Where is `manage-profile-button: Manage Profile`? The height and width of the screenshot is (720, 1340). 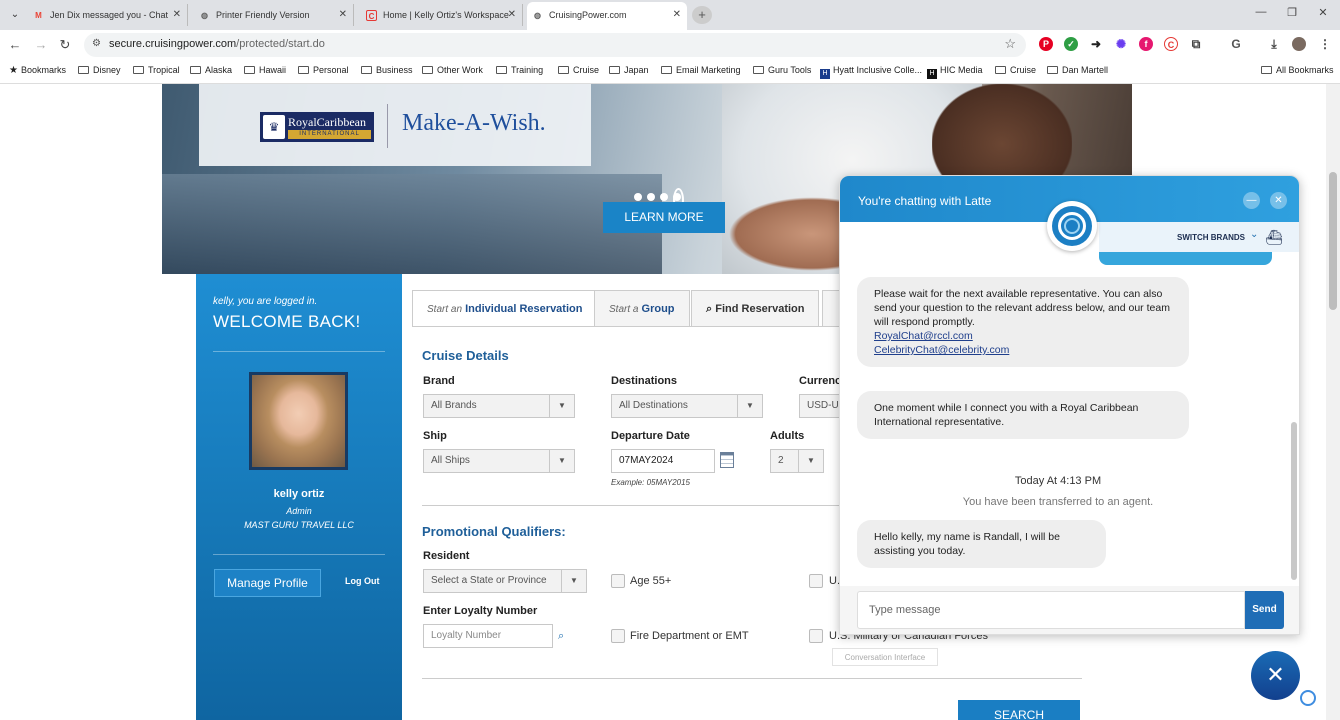 manage-profile-button: Manage Profile is located at coordinates (267, 583).